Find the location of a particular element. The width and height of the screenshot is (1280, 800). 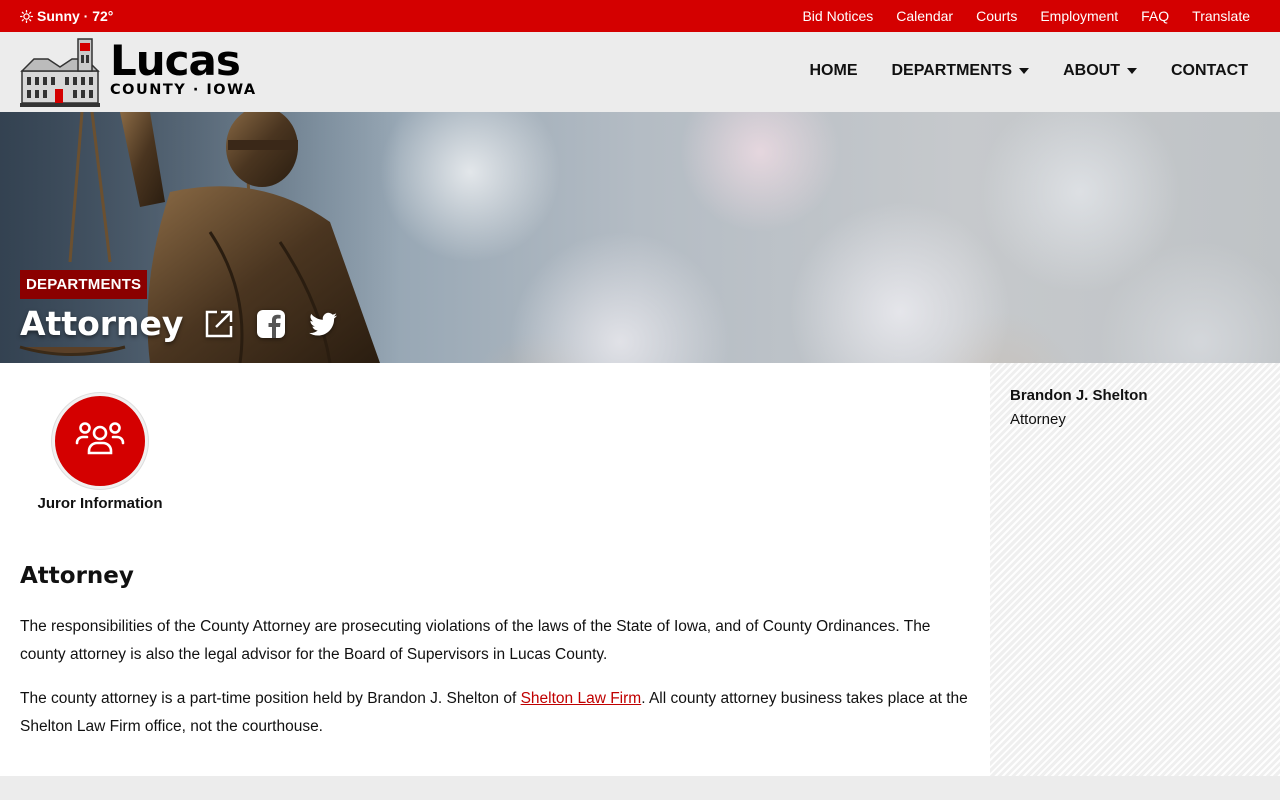

link-employment: Employment is located at coordinates (1079, 16).